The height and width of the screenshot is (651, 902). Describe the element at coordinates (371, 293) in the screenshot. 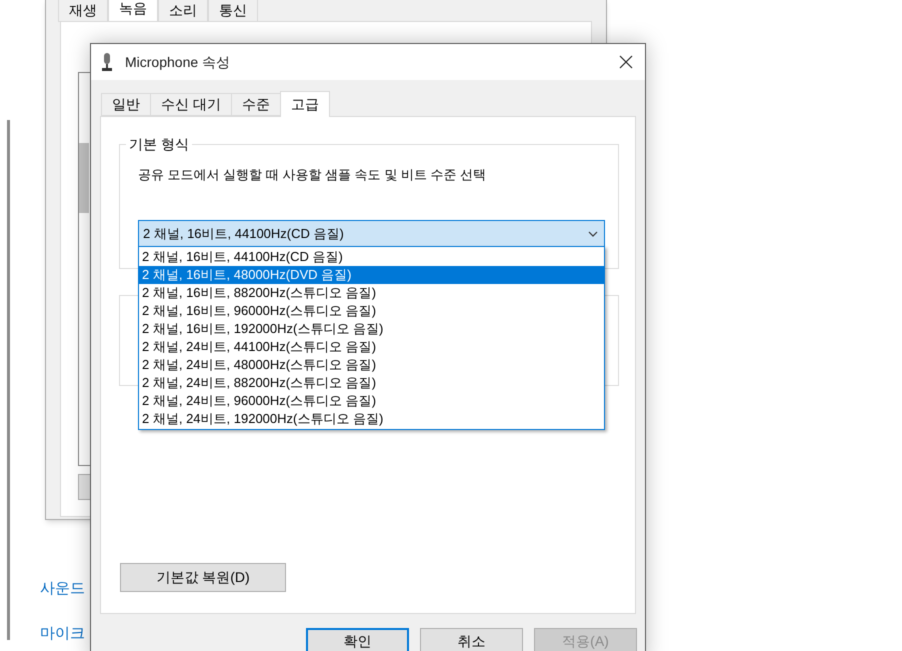

I see `dropdown-option: 2 채널, 16비트, 88200Hz(스튜디오 음질)` at that location.